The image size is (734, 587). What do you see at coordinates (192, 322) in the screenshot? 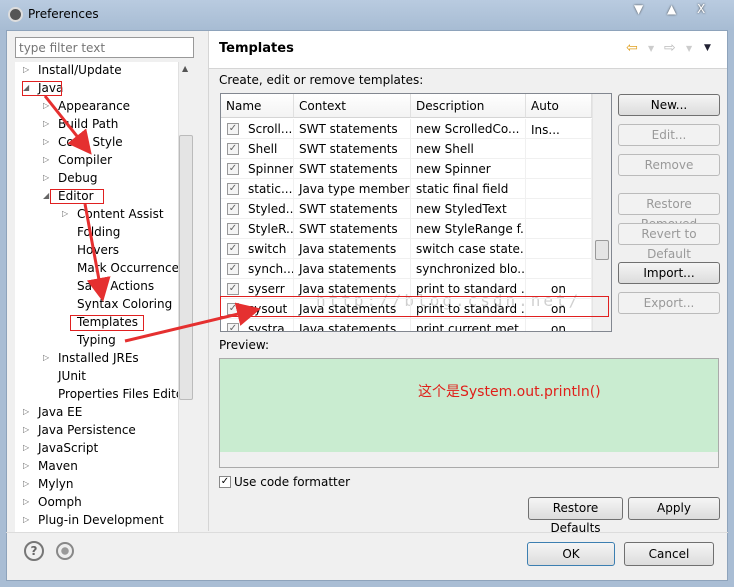
I see `arrow-templates-to-sysout` at bounding box center [192, 322].